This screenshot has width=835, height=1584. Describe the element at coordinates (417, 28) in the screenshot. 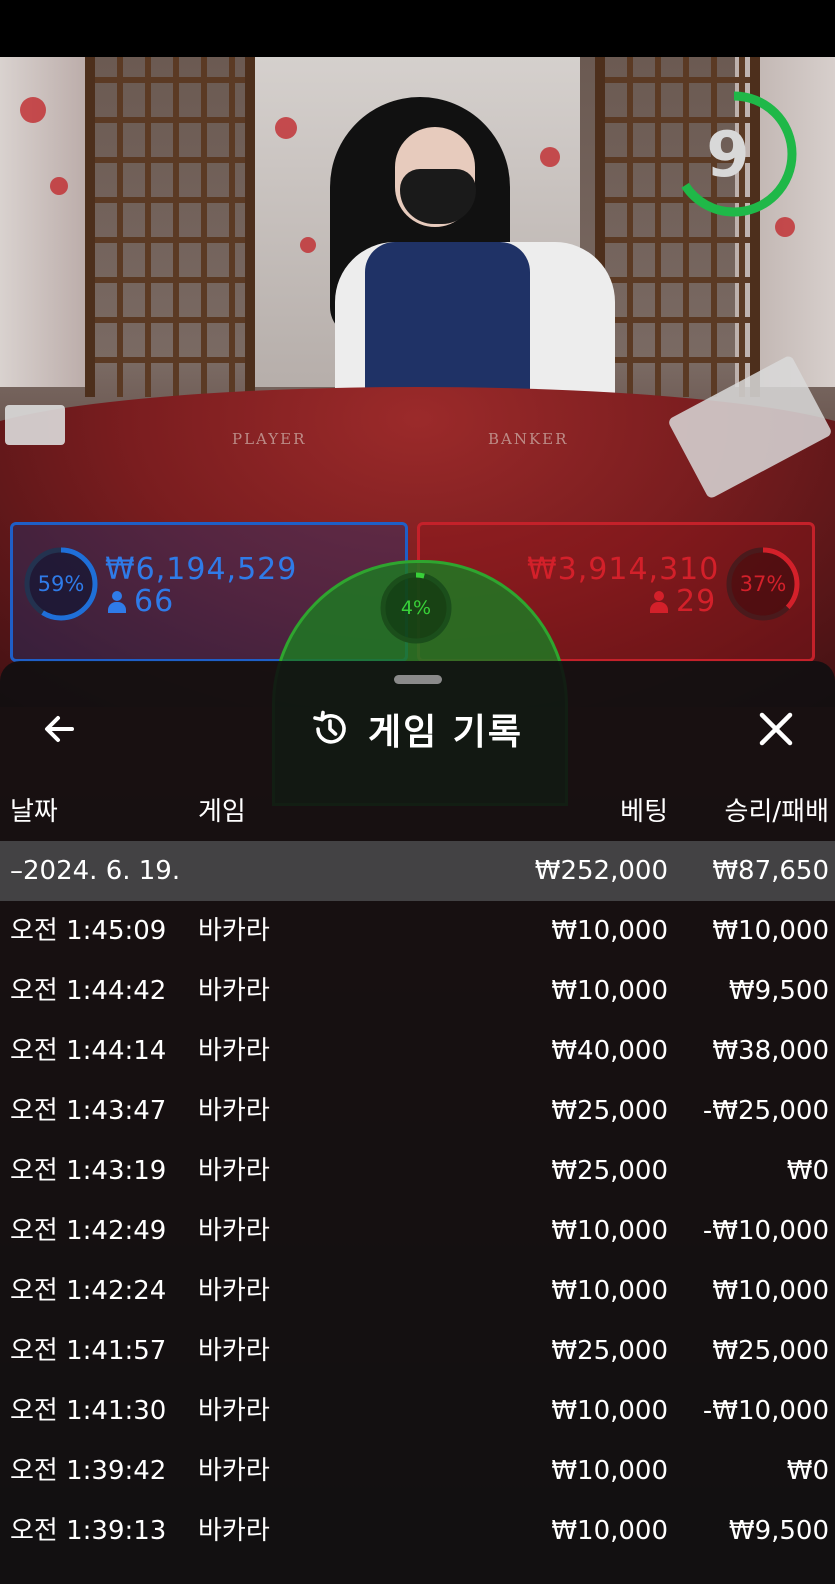

I see `status-bar` at that location.